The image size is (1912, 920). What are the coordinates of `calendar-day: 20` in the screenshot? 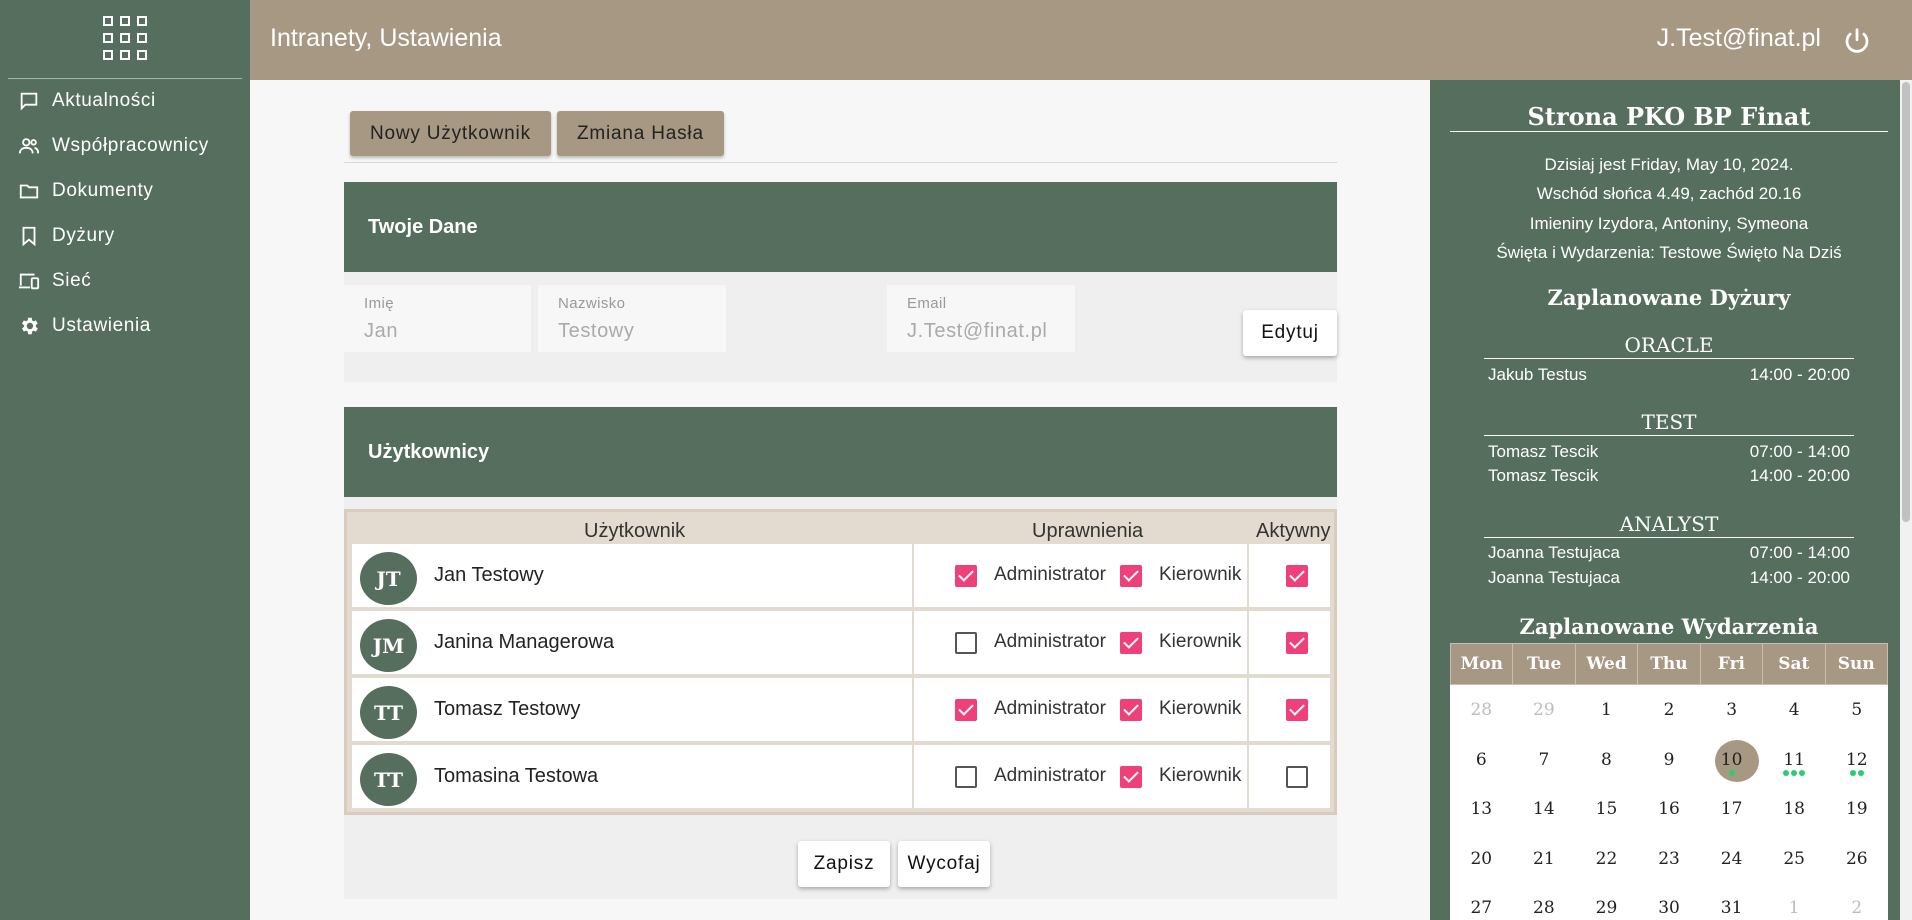 It's located at (1481, 859).